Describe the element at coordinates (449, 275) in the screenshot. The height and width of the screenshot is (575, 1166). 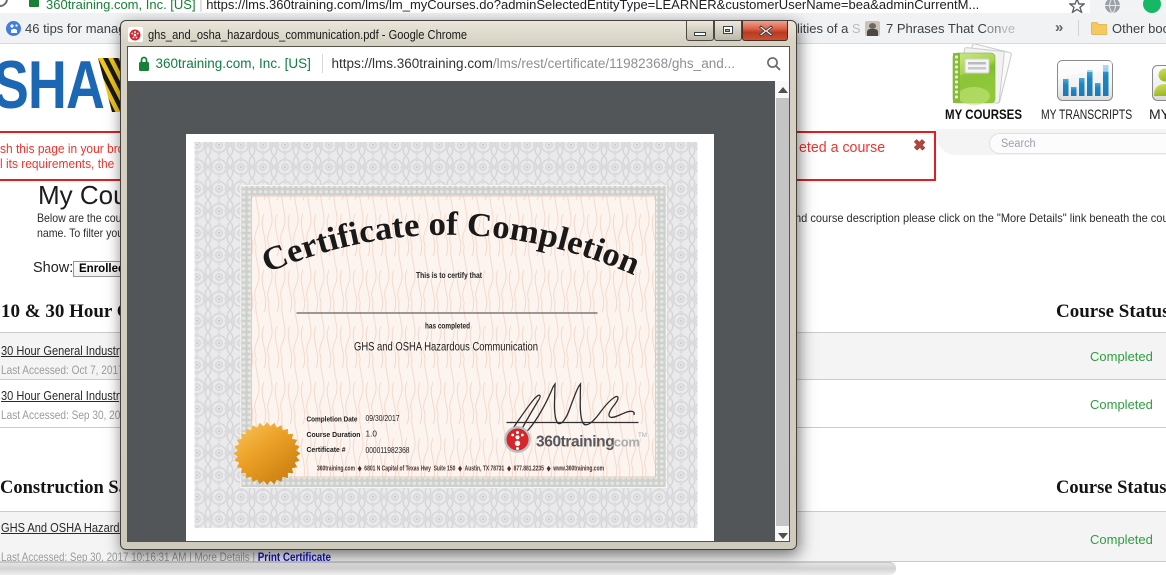
I see `svg-text: This is to certify that` at that location.